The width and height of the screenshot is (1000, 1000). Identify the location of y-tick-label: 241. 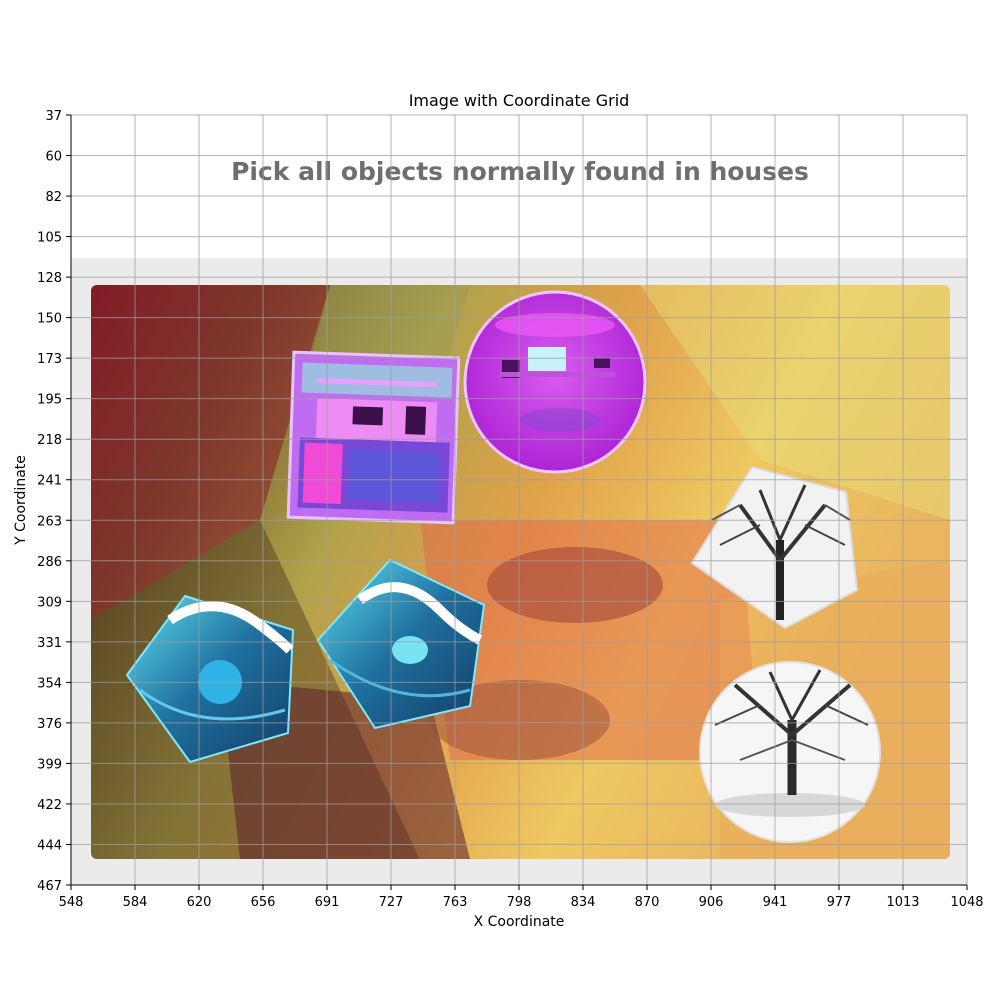
(49, 481).